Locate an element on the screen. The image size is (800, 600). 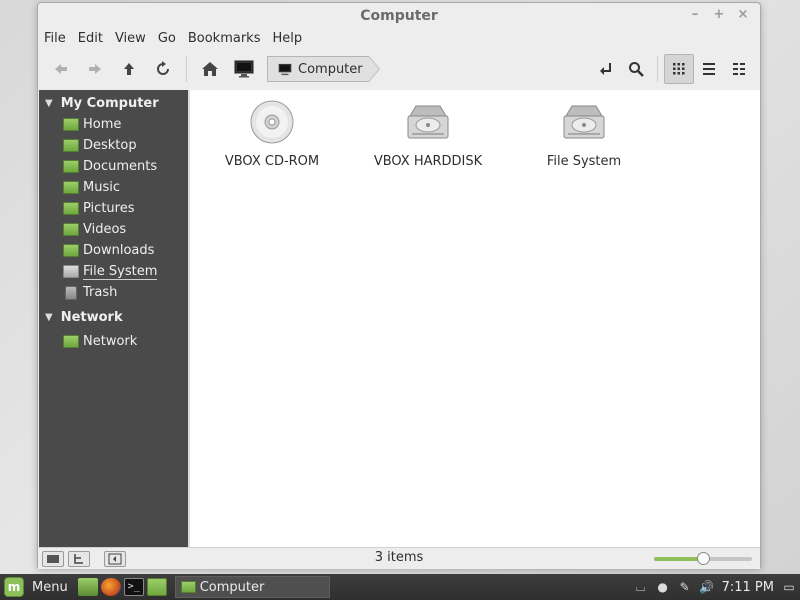
open-in-terminal-button is located at coordinates (606, 69).